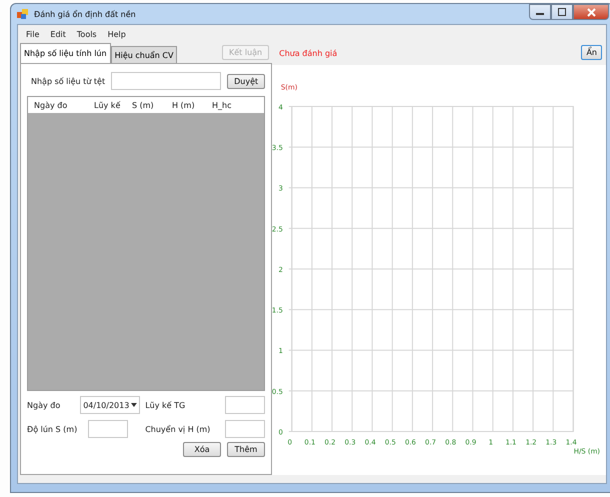 This screenshot has width=610, height=497. Describe the element at coordinates (177, 429) in the screenshot. I see `displacement-label: Chuyển vị H (m)` at that location.